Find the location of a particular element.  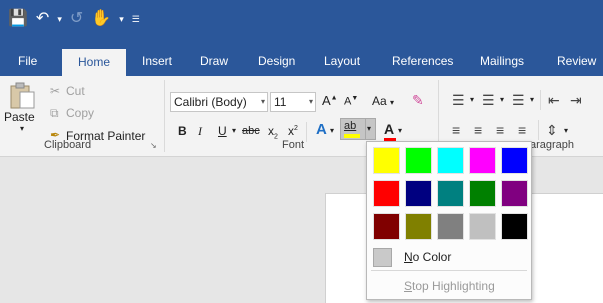

no-color-swatch is located at coordinates (382, 257).